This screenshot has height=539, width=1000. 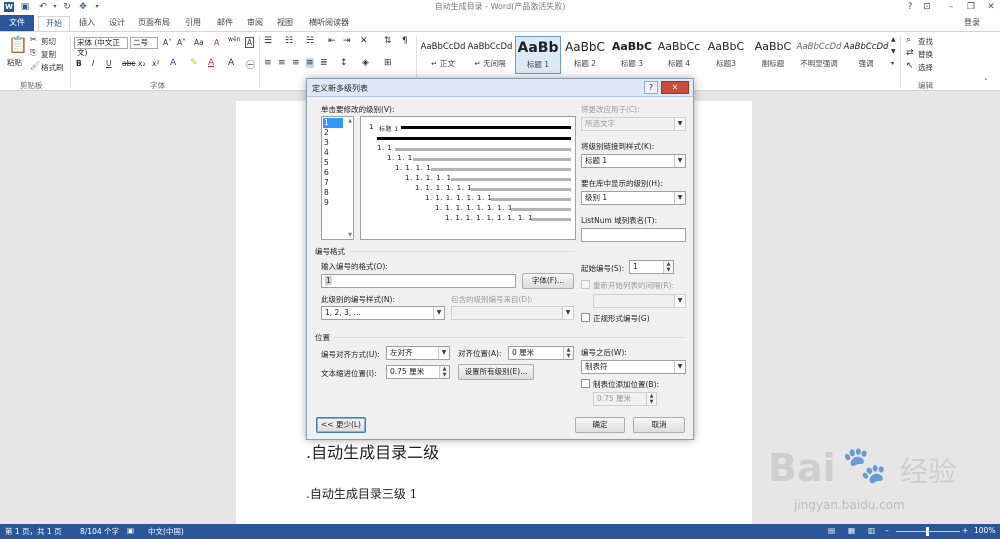 I want to click on style-heading-4: AaBbCc 标题 4, so click(x=679, y=55).